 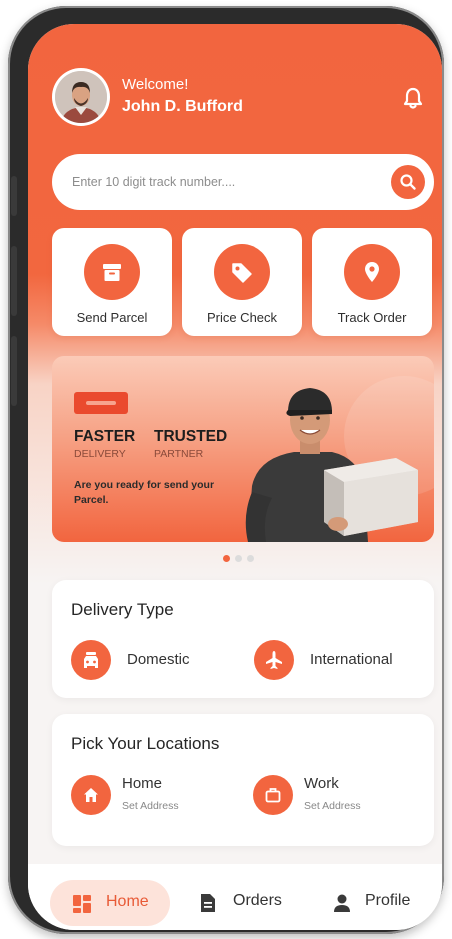 What do you see at coordinates (208, 903) in the screenshot?
I see `document-icon` at bounding box center [208, 903].